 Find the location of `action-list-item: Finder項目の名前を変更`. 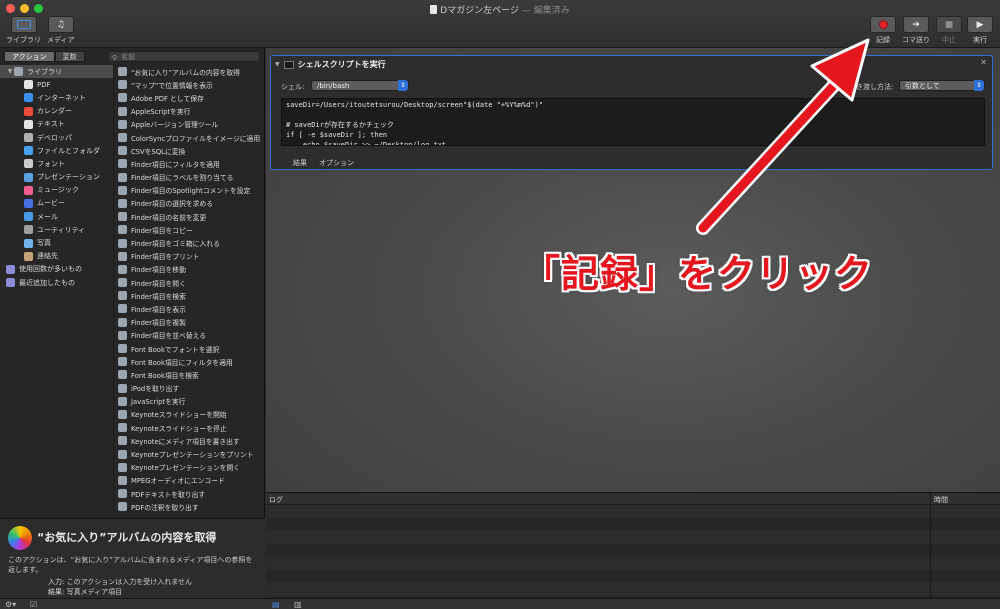

action-list-item: Finder項目の名前を変更 is located at coordinates (189, 216).